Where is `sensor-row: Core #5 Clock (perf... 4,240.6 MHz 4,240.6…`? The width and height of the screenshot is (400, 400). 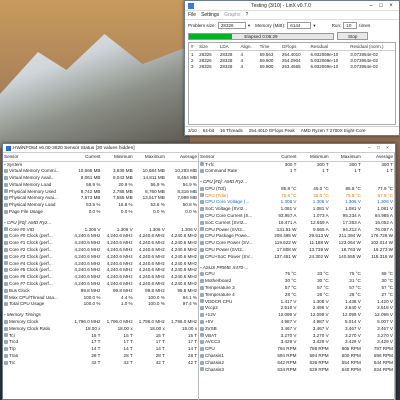 sensor-row: Core #5 Clock (perf... 4,240.6 MHz 4,240.6… is located at coordinates (100, 270).